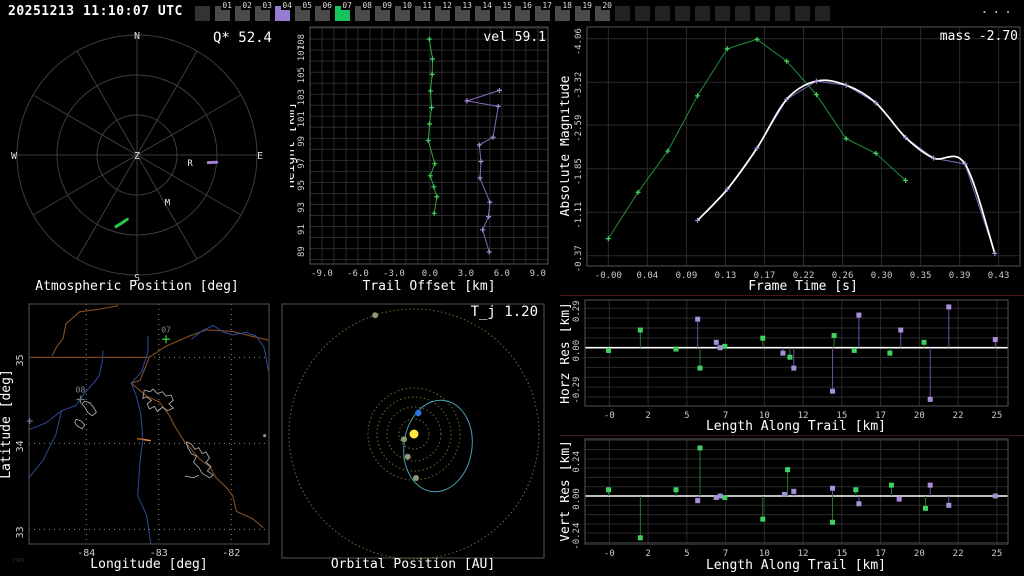 The image size is (1024, 576). What do you see at coordinates (7, 424) in the screenshot?
I see `svg-text: Latitude [deg]` at bounding box center [7, 424].